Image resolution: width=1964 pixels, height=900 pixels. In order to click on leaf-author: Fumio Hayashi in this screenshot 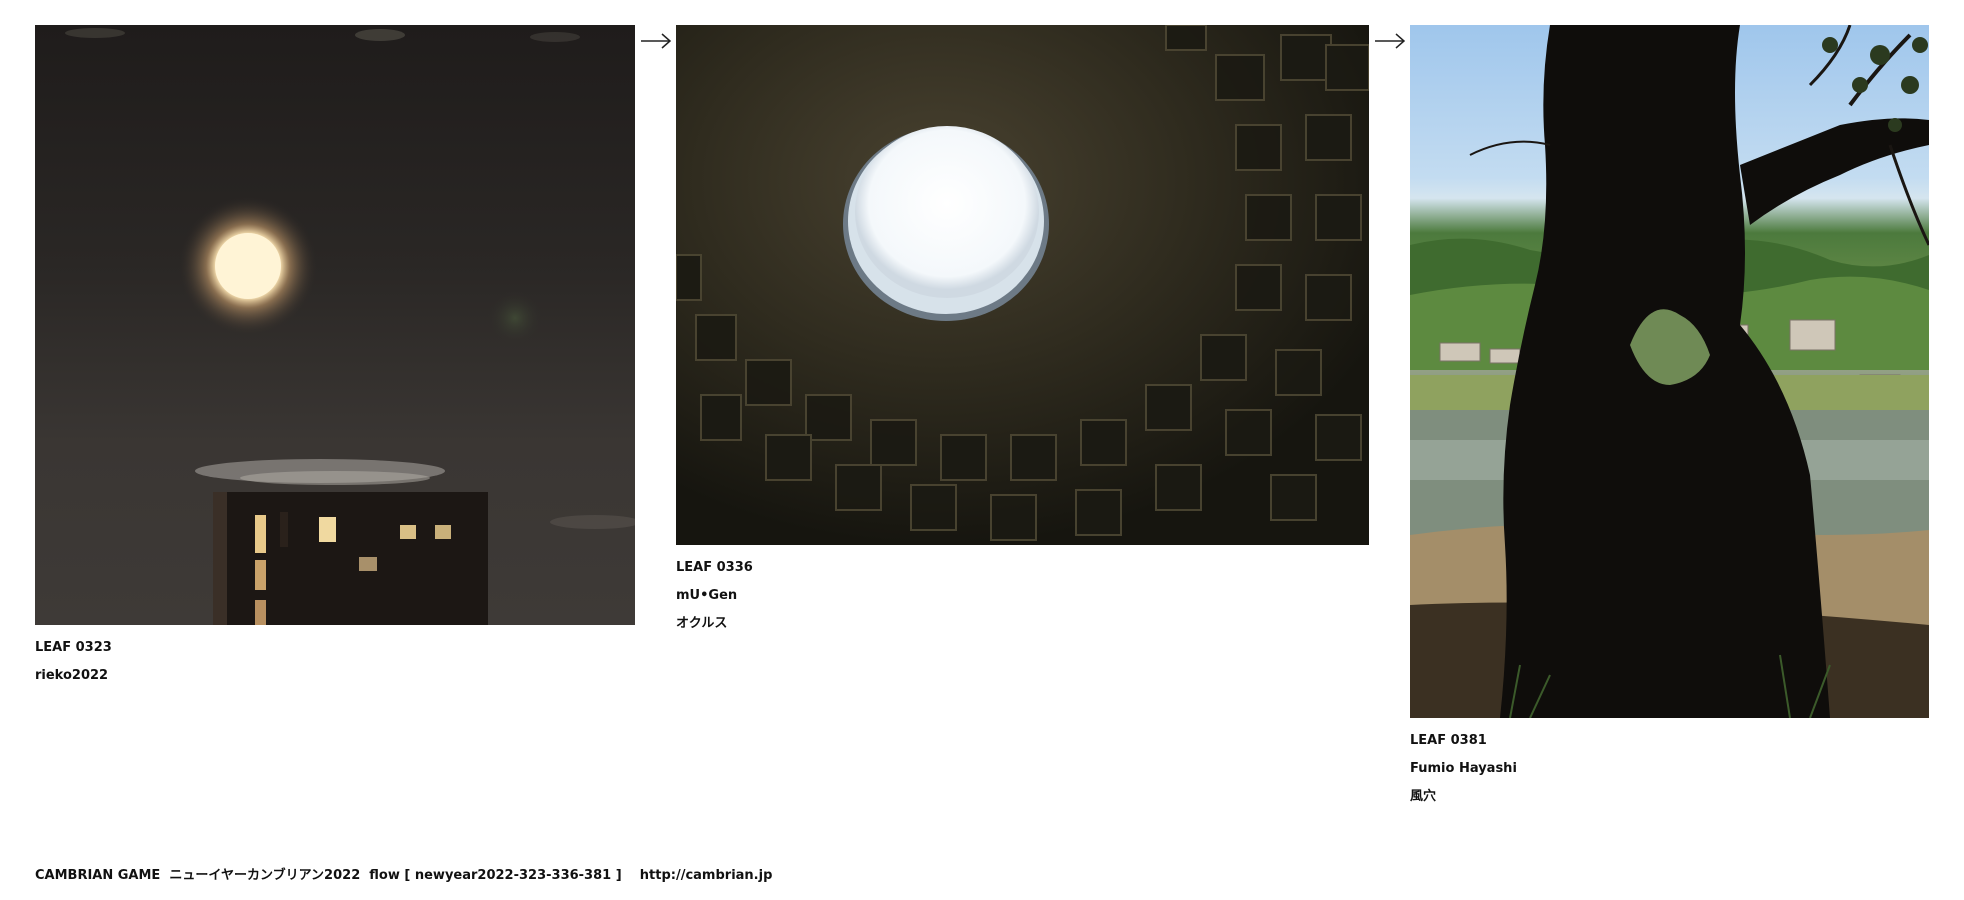, I will do `click(1463, 768)`.